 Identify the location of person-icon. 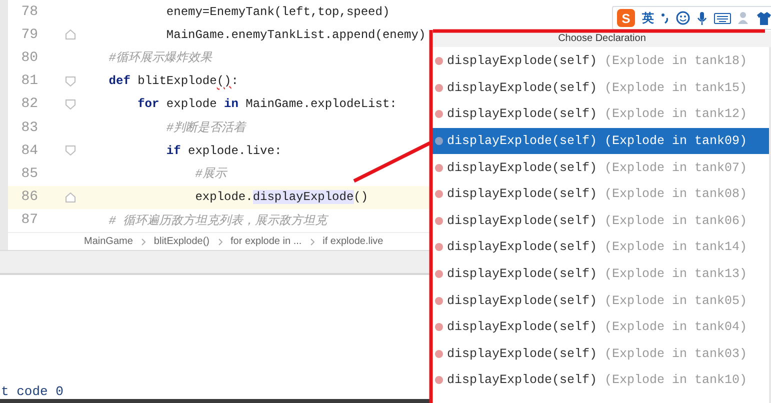
(744, 18).